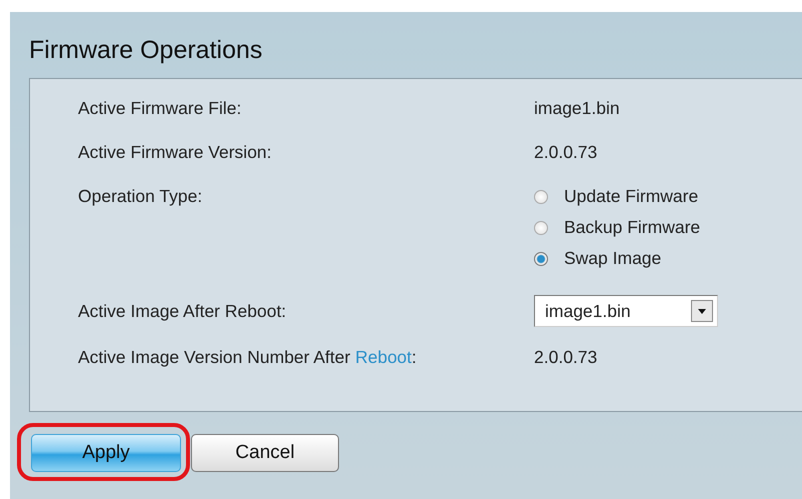 The image size is (802, 499). I want to click on field-label: Active Firmware File:, so click(160, 108).